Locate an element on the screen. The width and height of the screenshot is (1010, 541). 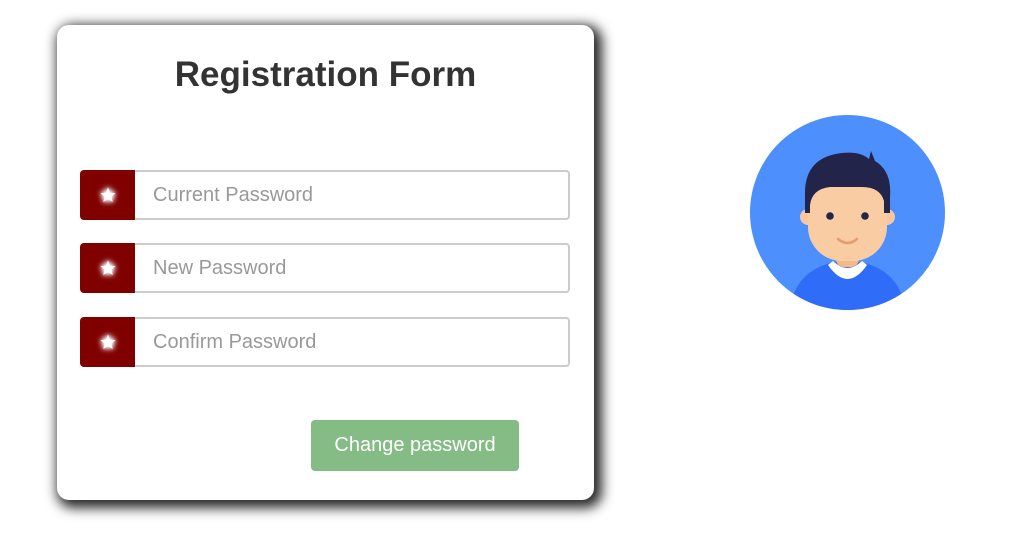
change-password-button: Change password is located at coordinates (415, 445).